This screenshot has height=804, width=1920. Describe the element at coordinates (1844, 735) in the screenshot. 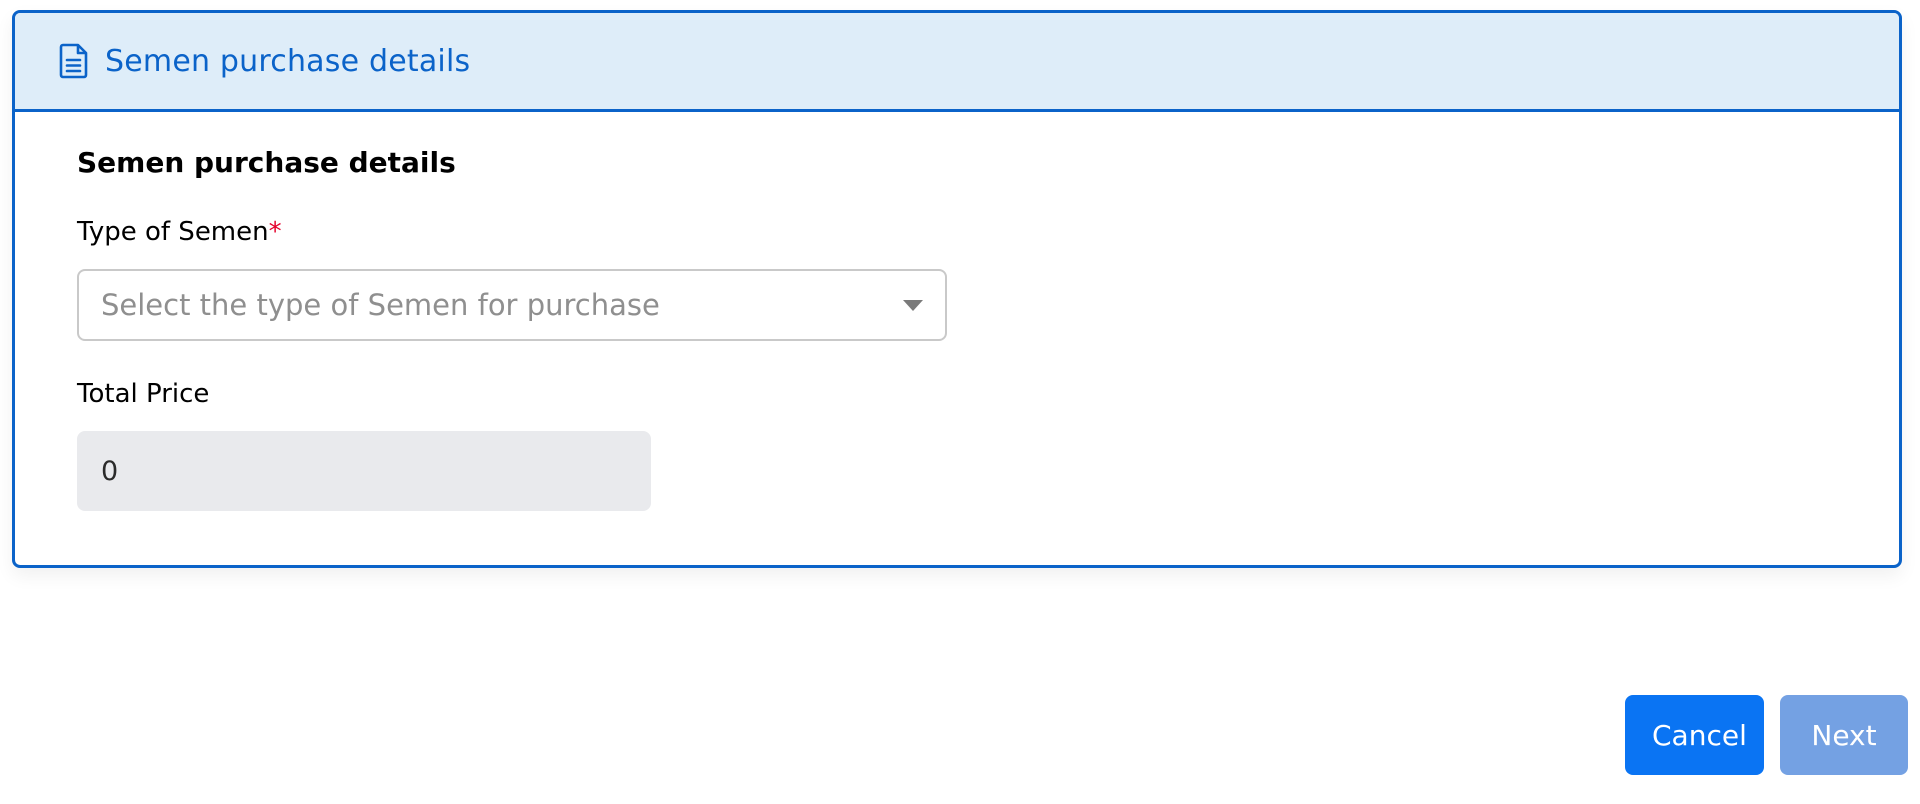

I see `next-button: Next` at that location.